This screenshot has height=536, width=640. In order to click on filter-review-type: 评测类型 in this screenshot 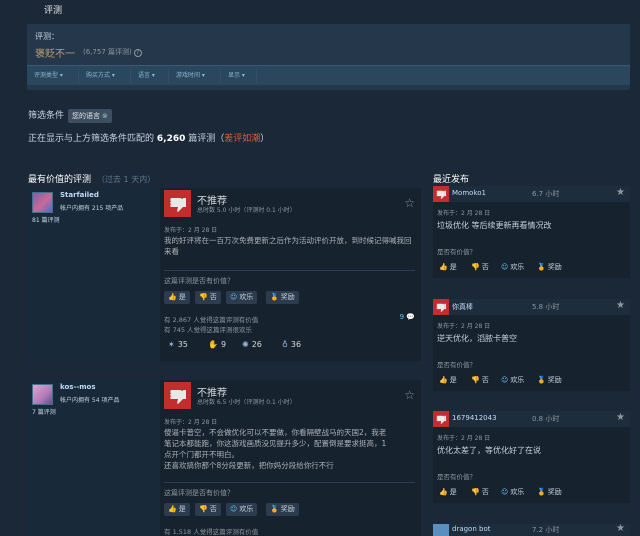, I will do `click(53, 76)`.